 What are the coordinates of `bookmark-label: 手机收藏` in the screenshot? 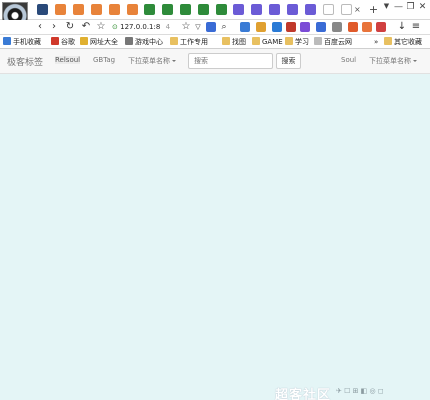 It's located at (27, 42).